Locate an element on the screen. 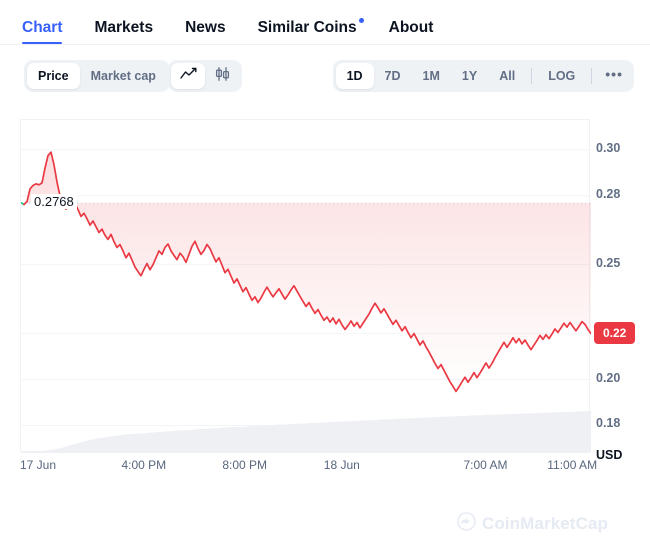 The height and width of the screenshot is (536, 650). tab-news-label: News is located at coordinates (205, 27).